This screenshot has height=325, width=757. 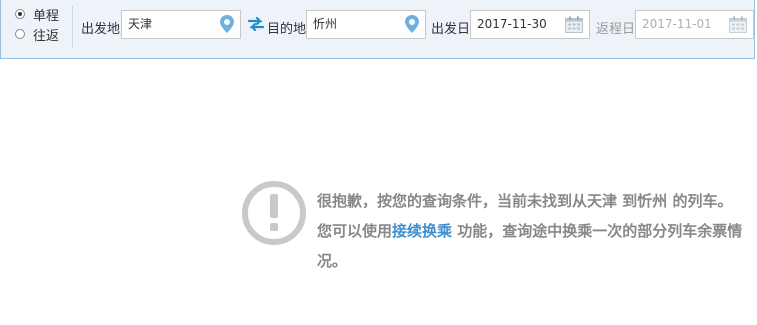 I want to click on transfer-link: 接续换乘, so click(x=422, y=231).